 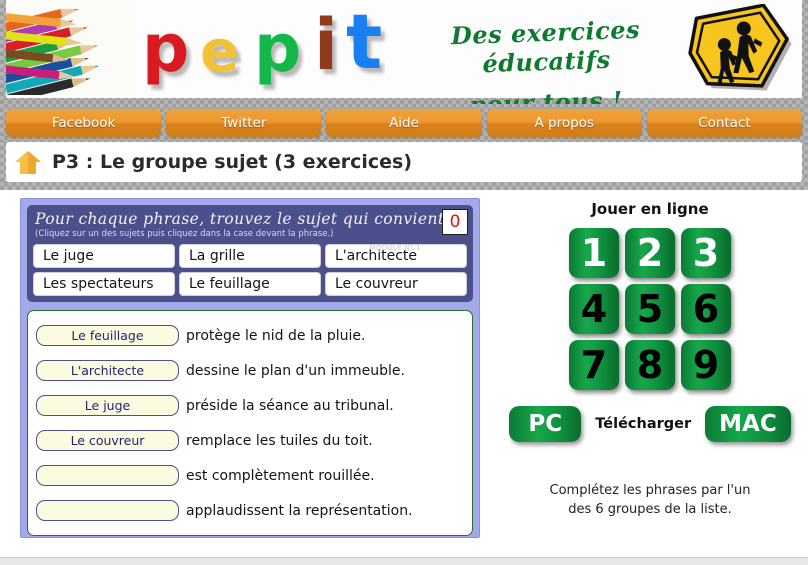 I want to click on exercise-number-5: 5, so click(x=650, y=309).